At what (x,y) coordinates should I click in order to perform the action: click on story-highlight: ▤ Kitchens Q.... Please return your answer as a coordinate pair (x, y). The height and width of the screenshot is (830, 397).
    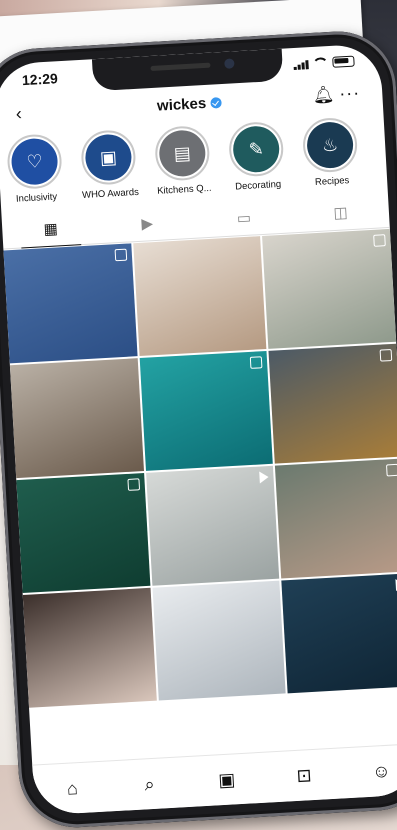
    Looking at the image, I should click on (183, 162).